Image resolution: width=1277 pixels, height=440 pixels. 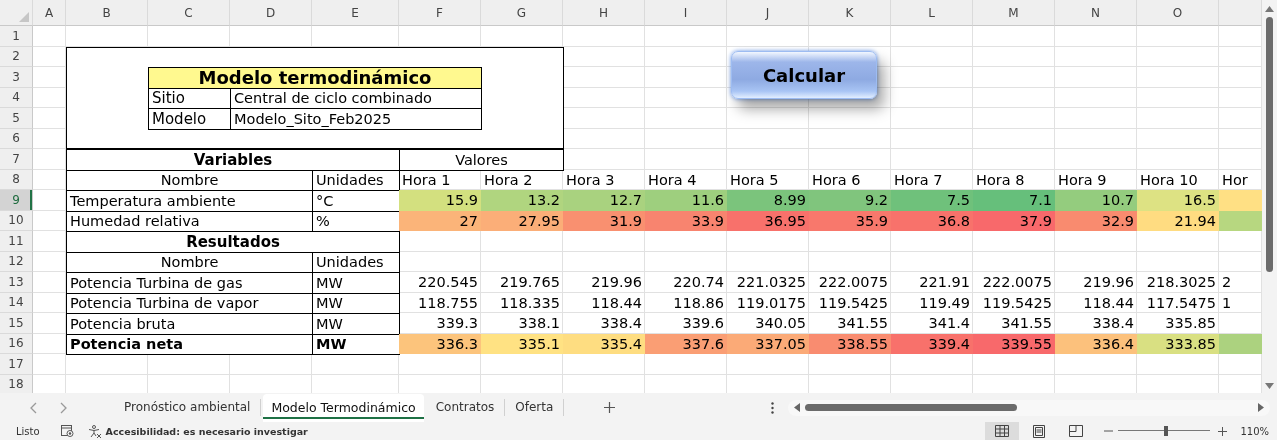 I want to click on previous-sheet-icon, so click(x=33, y=407).